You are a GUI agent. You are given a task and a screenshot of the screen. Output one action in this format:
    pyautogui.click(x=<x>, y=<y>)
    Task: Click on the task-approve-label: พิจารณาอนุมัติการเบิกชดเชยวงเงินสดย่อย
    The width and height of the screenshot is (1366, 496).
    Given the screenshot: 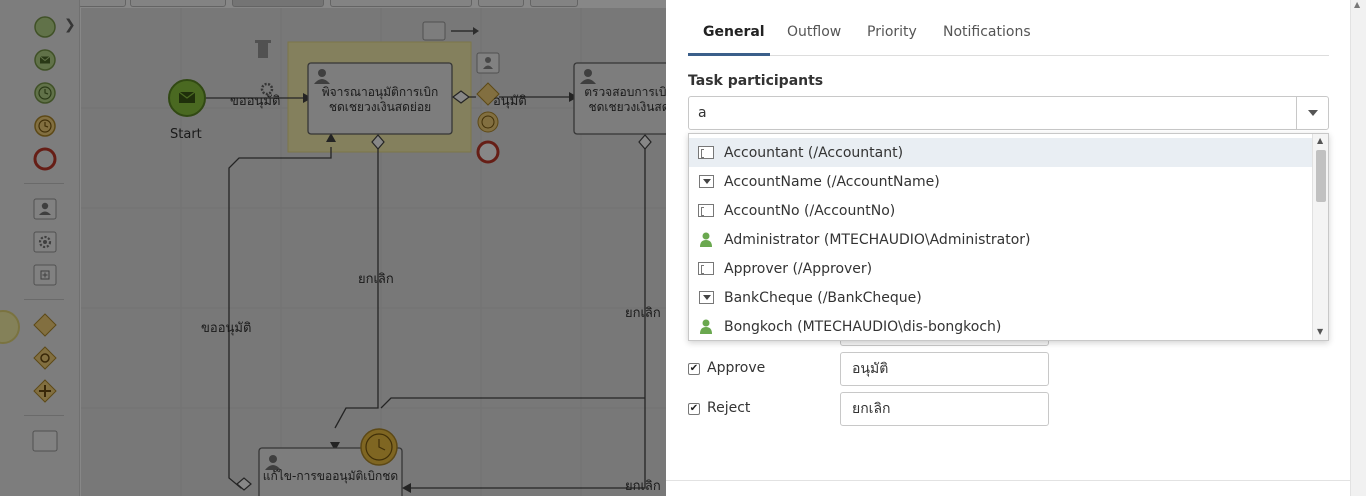 What is the action you would take?
    pyautogui.click(x=380, y=99)
    